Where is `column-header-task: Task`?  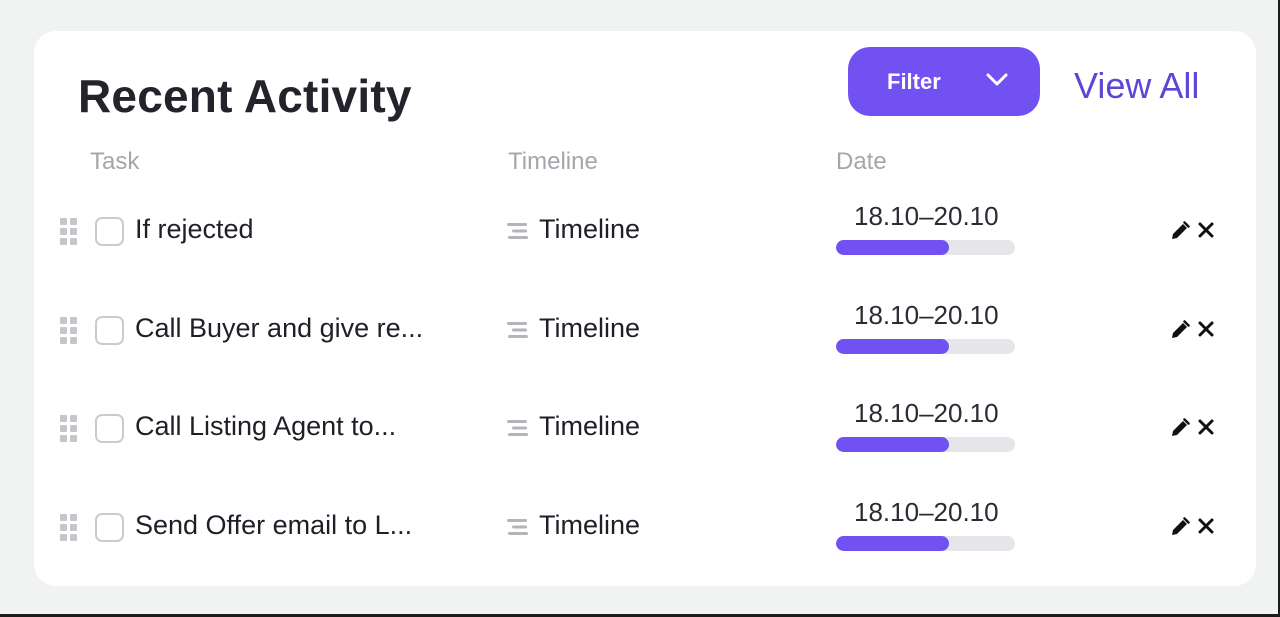
column-header-task: Task is located at coordinates (115, 161).